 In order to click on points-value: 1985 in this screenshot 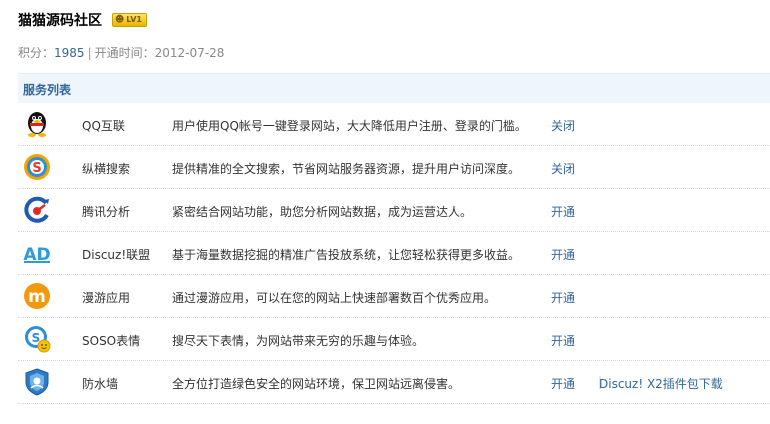, I will do `click(69, 53)`.